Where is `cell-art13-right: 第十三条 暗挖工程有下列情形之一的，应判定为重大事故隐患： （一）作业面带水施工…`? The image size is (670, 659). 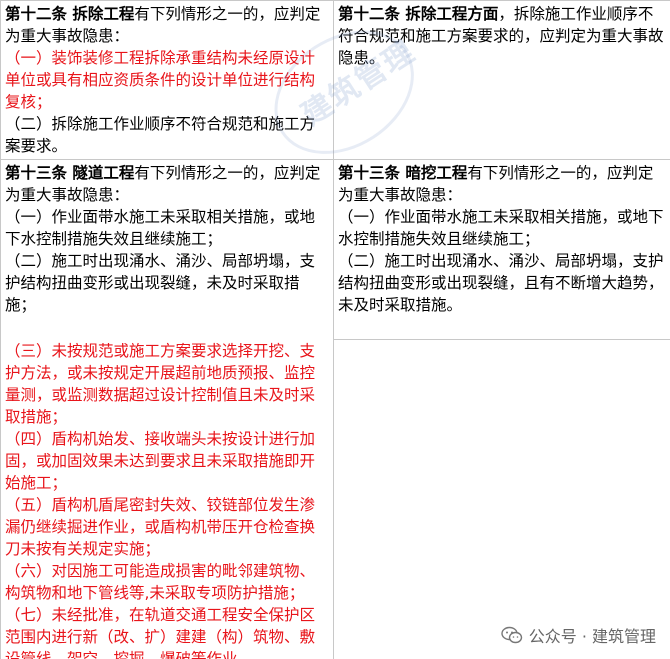
cell-art13-right: 第十三条 暗挖工程有下列情形之一的，应判定为重大事故隐患： （一）作业面带水施工… is located at coordinates (501, 249).